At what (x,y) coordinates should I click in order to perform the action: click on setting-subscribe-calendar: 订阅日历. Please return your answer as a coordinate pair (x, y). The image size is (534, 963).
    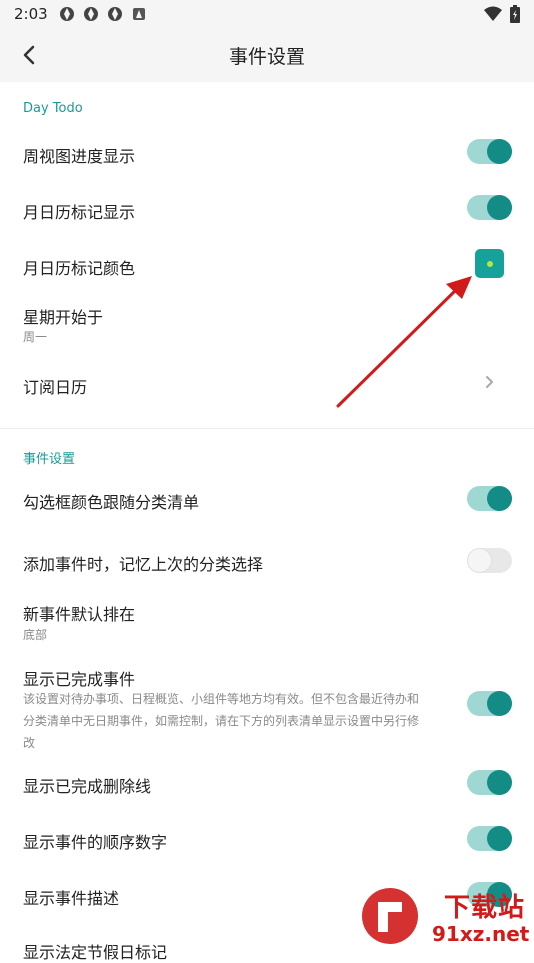
    Looking at the image, I should click on (55, 386).